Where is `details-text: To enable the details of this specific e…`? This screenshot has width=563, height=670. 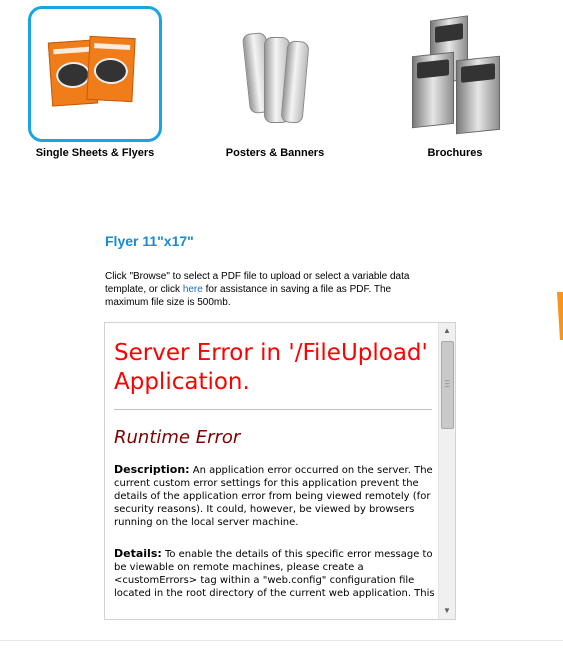
details-text: To enable the details of this specific e… is located at coordinates (274, 574).